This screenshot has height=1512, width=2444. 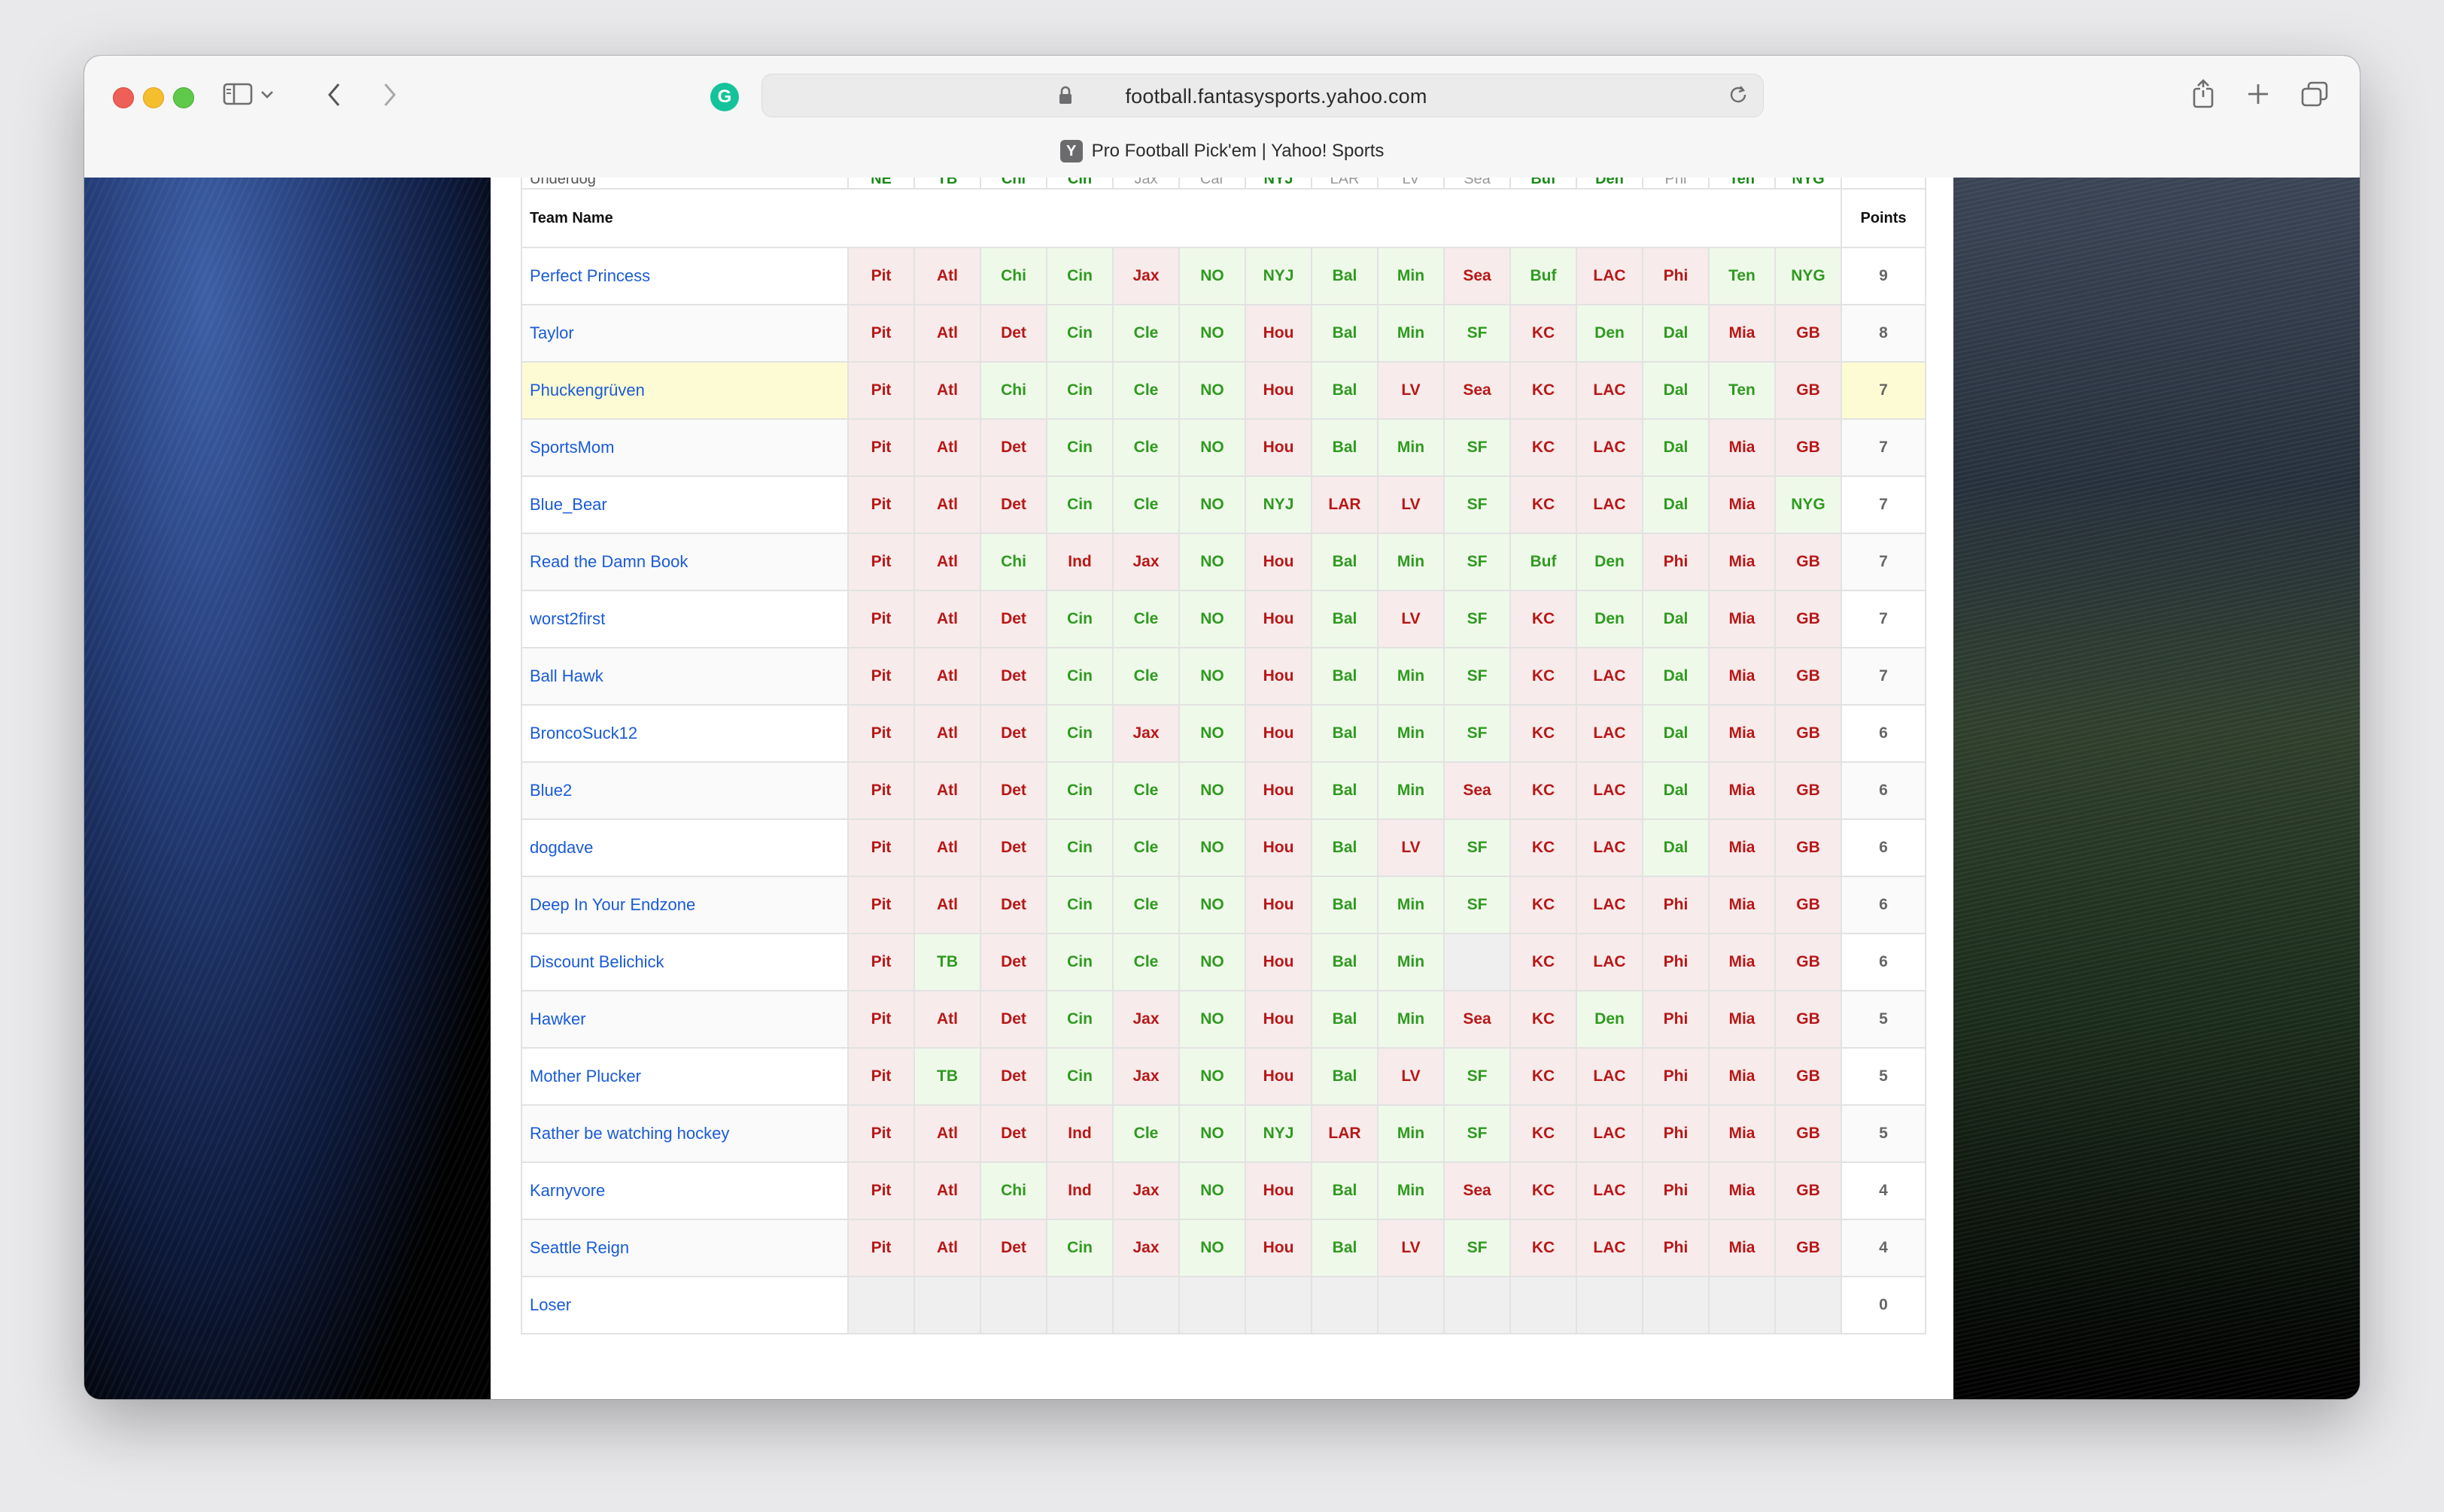 I want to click on underdog-cell: TB, so click(x=947, y=184).